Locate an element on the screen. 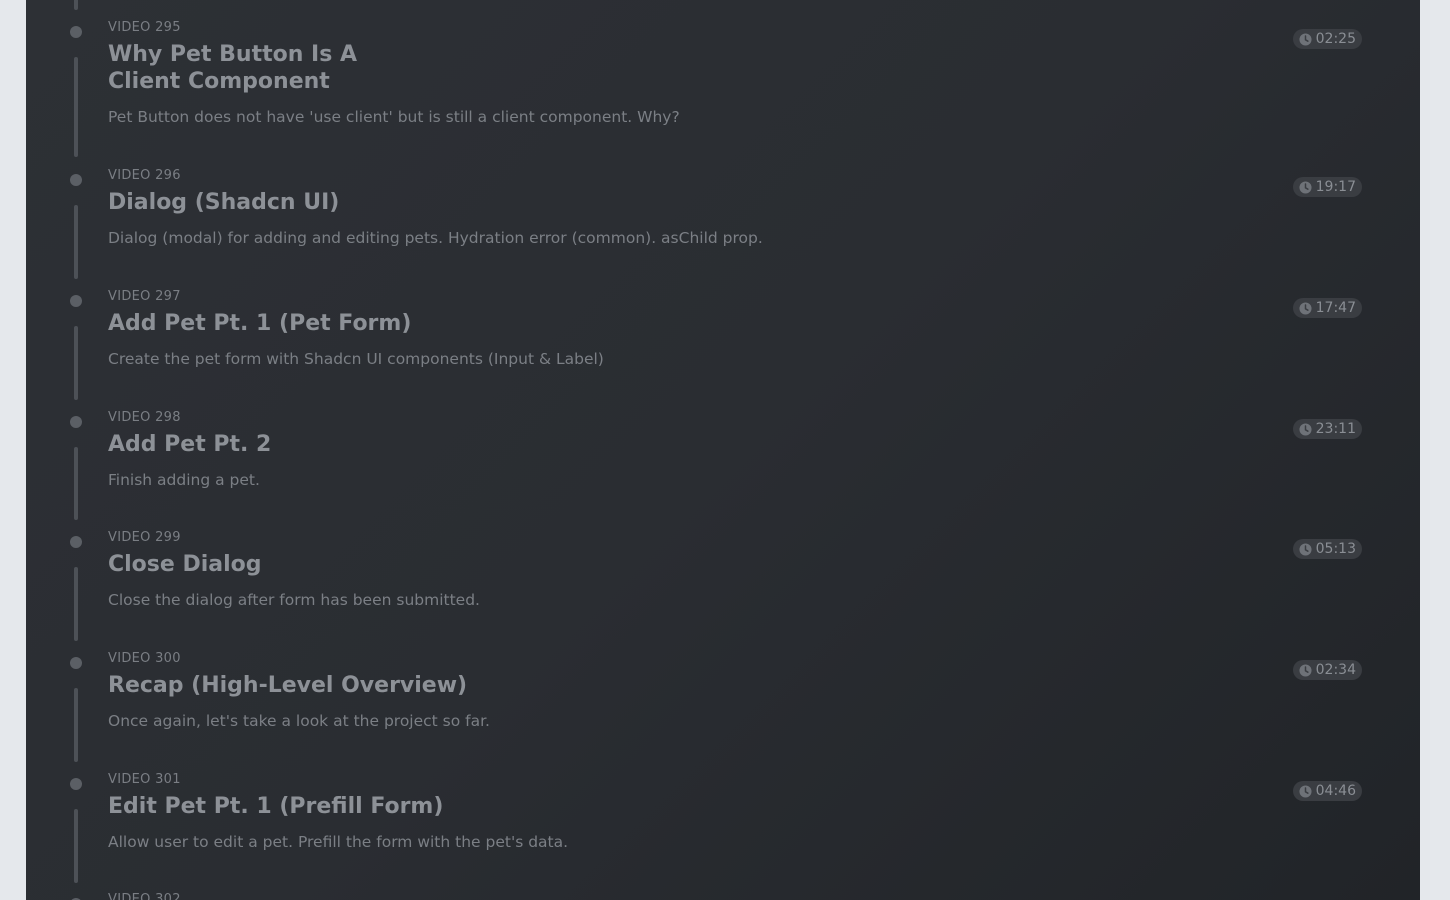  video-title: Why Pet Button Is A Client Component is located at coordinates (268, 68).